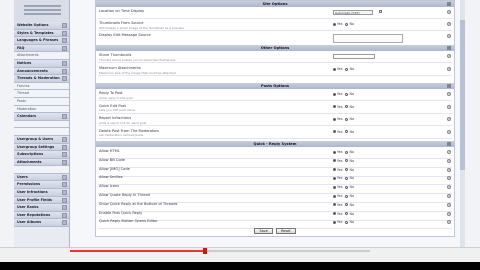 This screenshot has height=270, width=480. I want to click on sidebar-item: Permissions, so click(41, 185).